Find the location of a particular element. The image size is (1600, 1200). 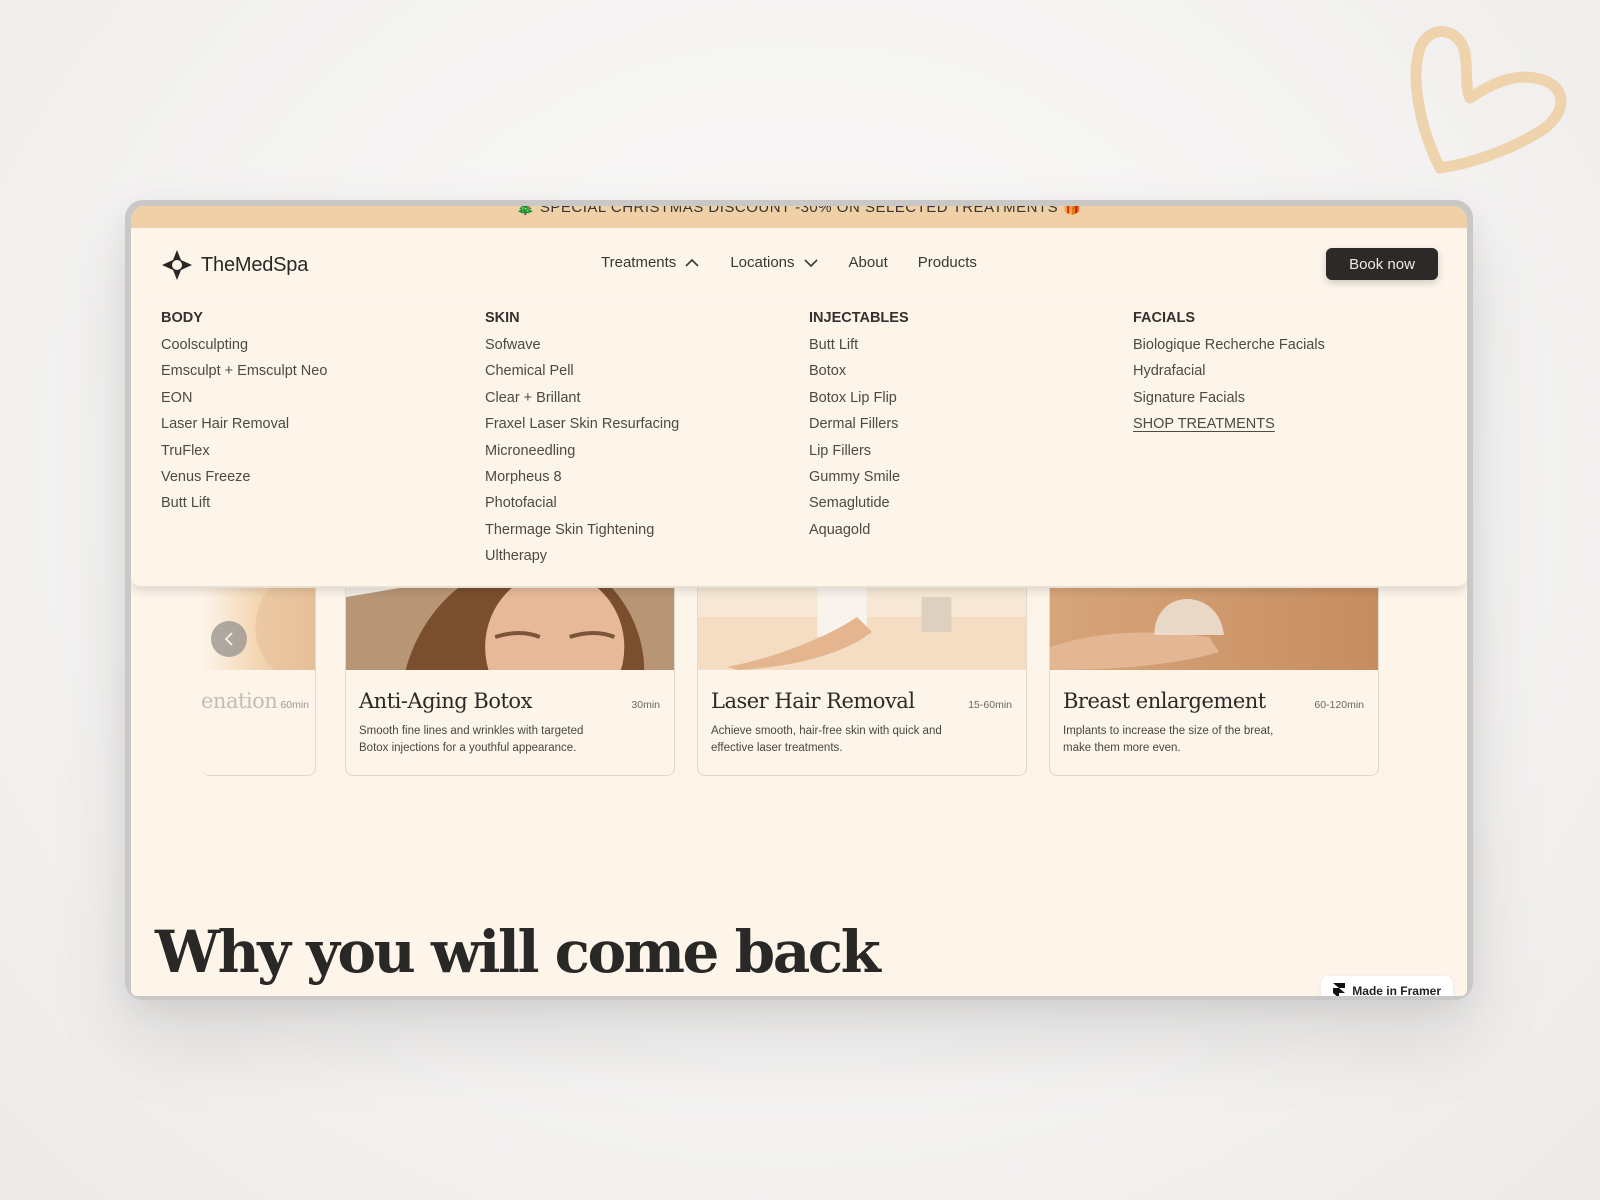

menu-item: Aquagold is located at coordinates (859, 534).